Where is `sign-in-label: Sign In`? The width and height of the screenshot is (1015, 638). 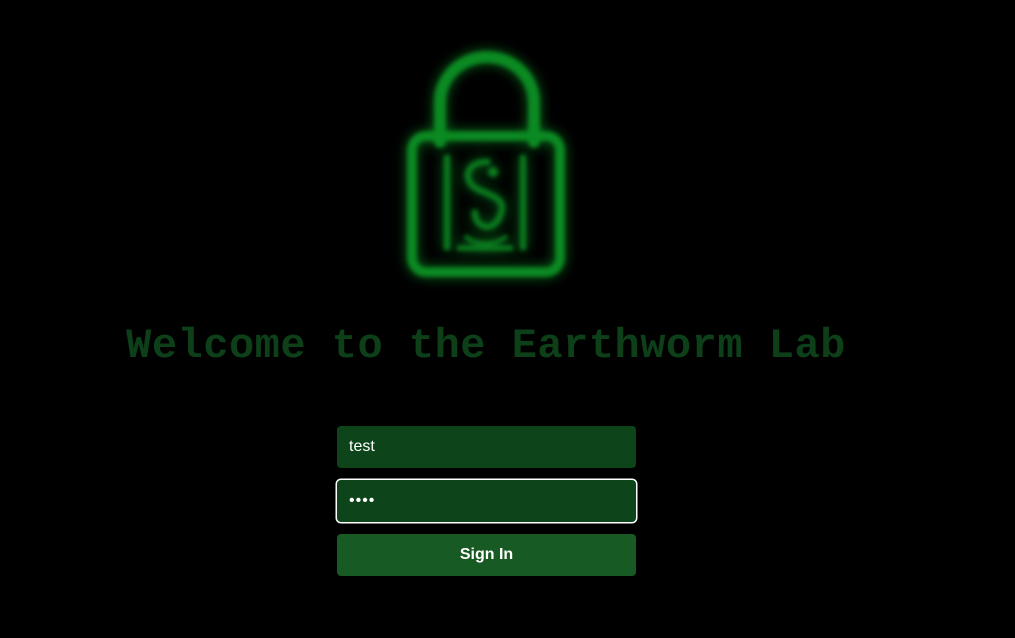 sign-in-label: Sign In is located at coordinates (486, 554).